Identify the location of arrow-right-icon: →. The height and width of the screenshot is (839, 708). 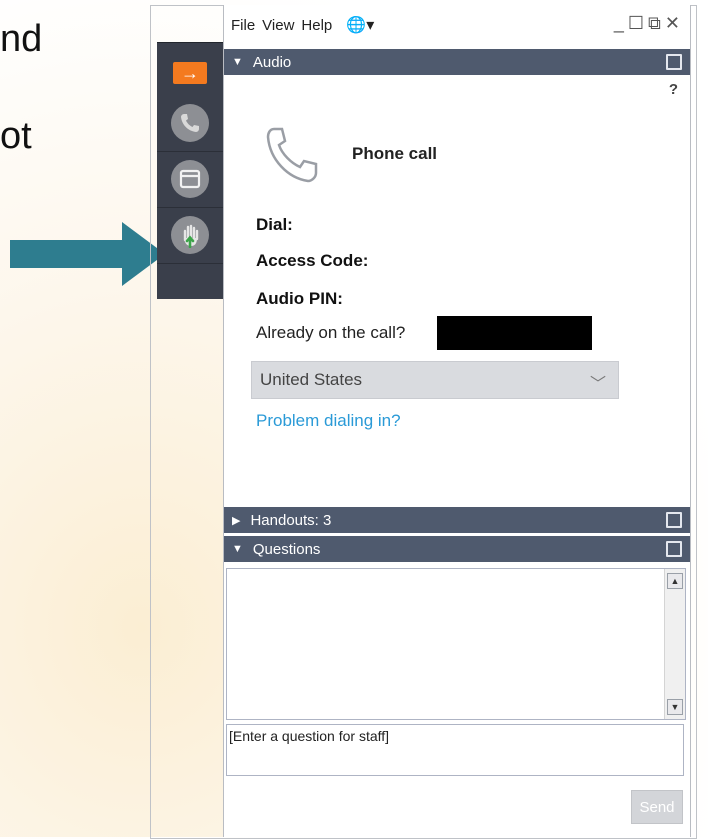
(190, 73).